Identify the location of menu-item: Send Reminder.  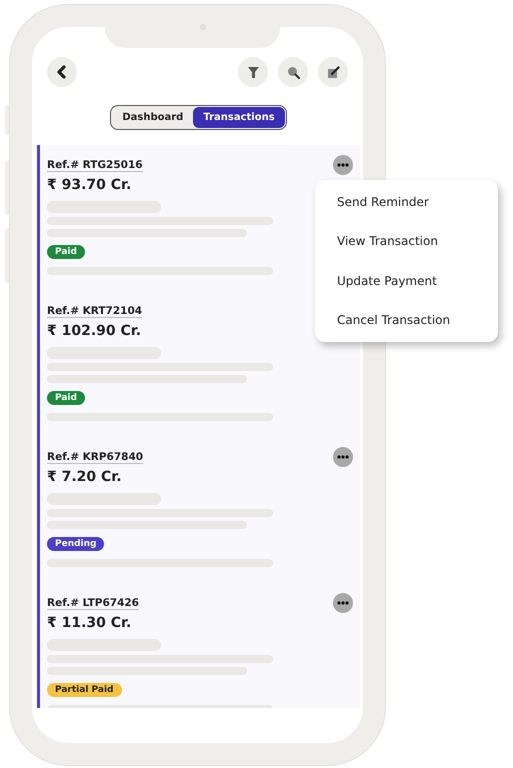
(406, 201).